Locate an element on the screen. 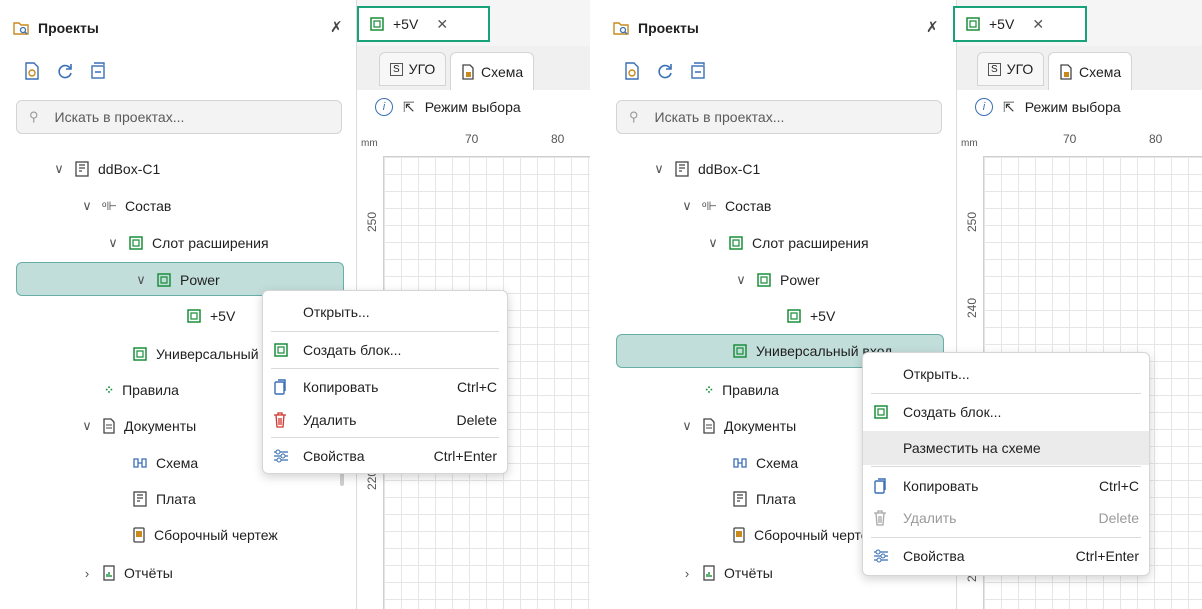  panel-toolbar is located at coordinates (65, 71).